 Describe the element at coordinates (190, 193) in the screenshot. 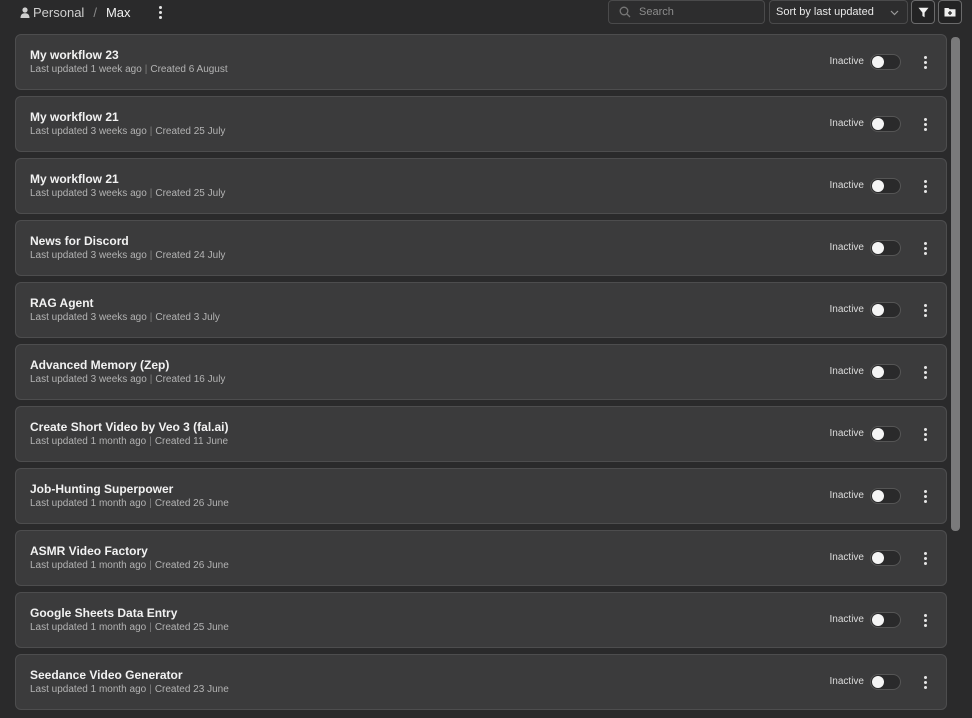

I see `workflow-created: Created 25 July` at that location.